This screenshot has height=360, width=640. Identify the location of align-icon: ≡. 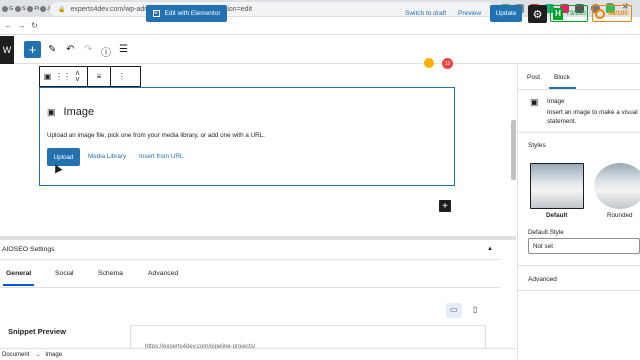
(99, 76).